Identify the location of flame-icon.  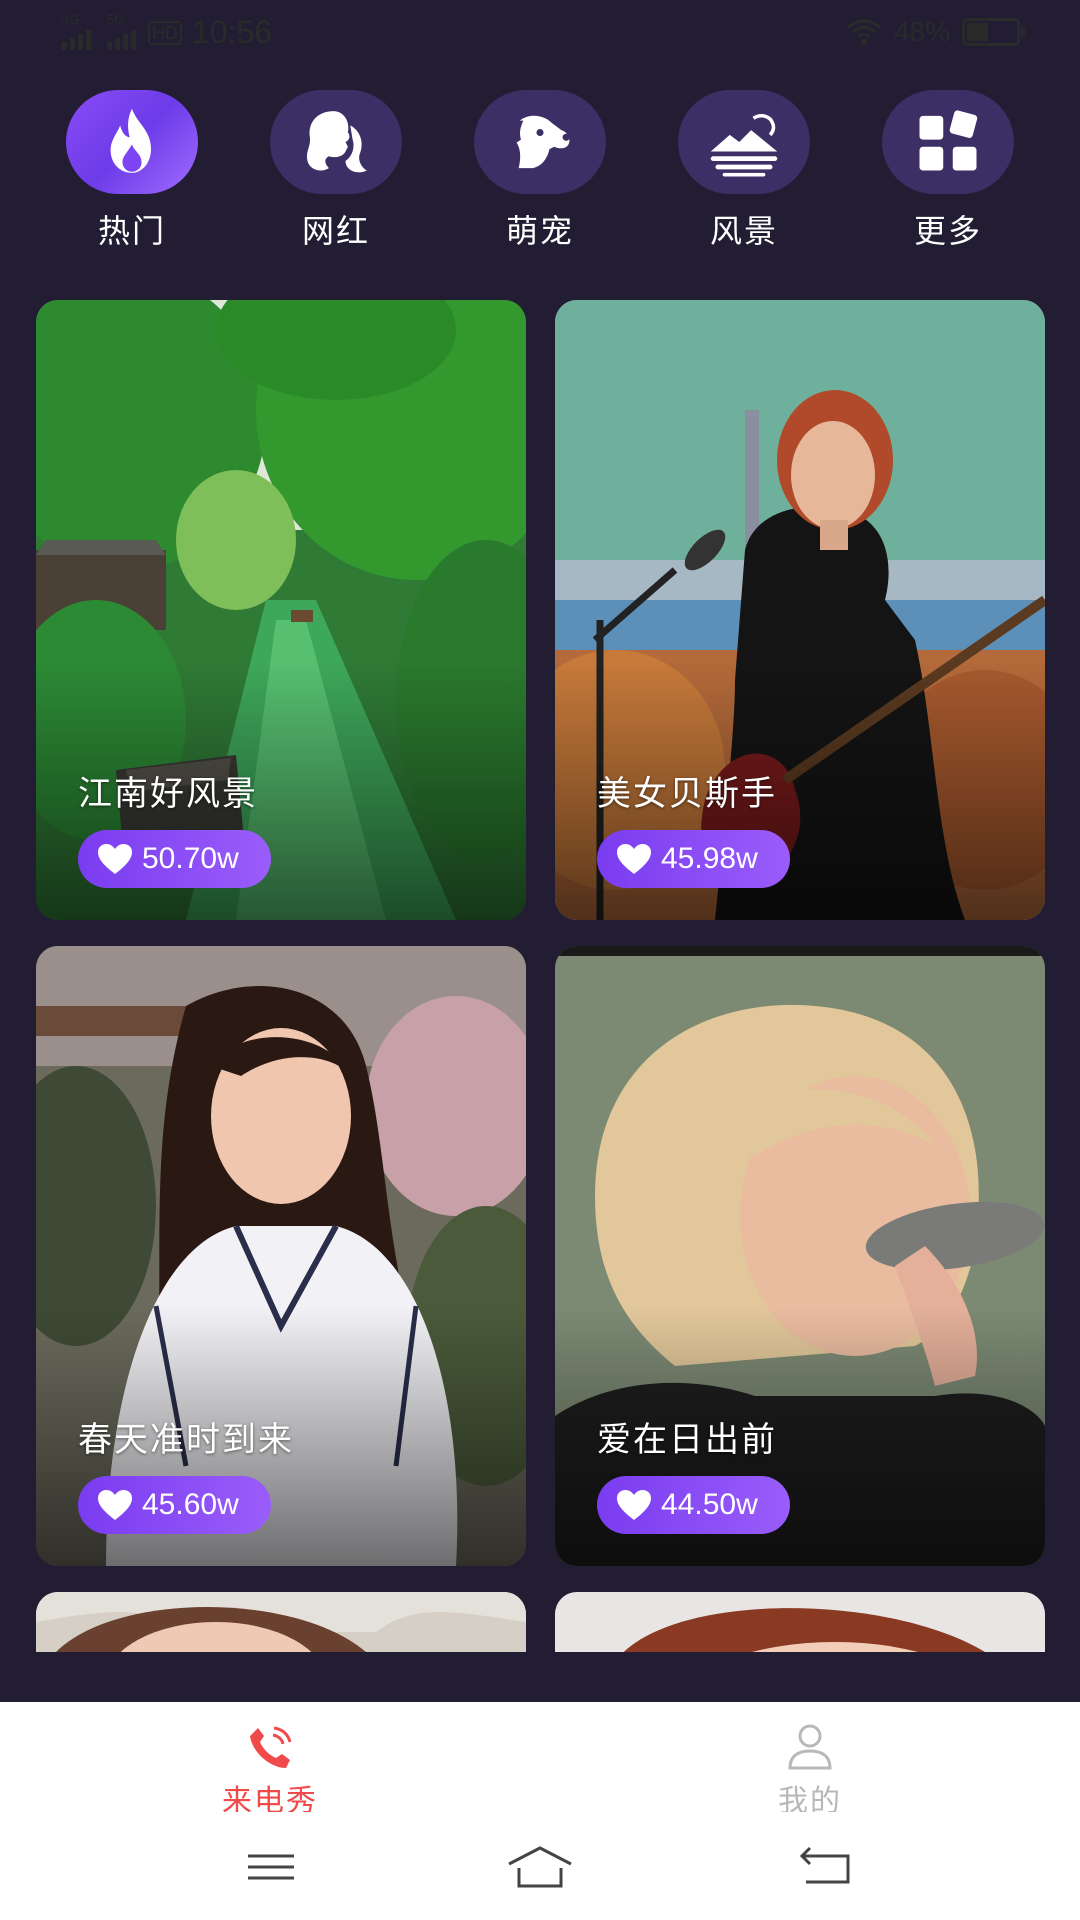
(130, 140).